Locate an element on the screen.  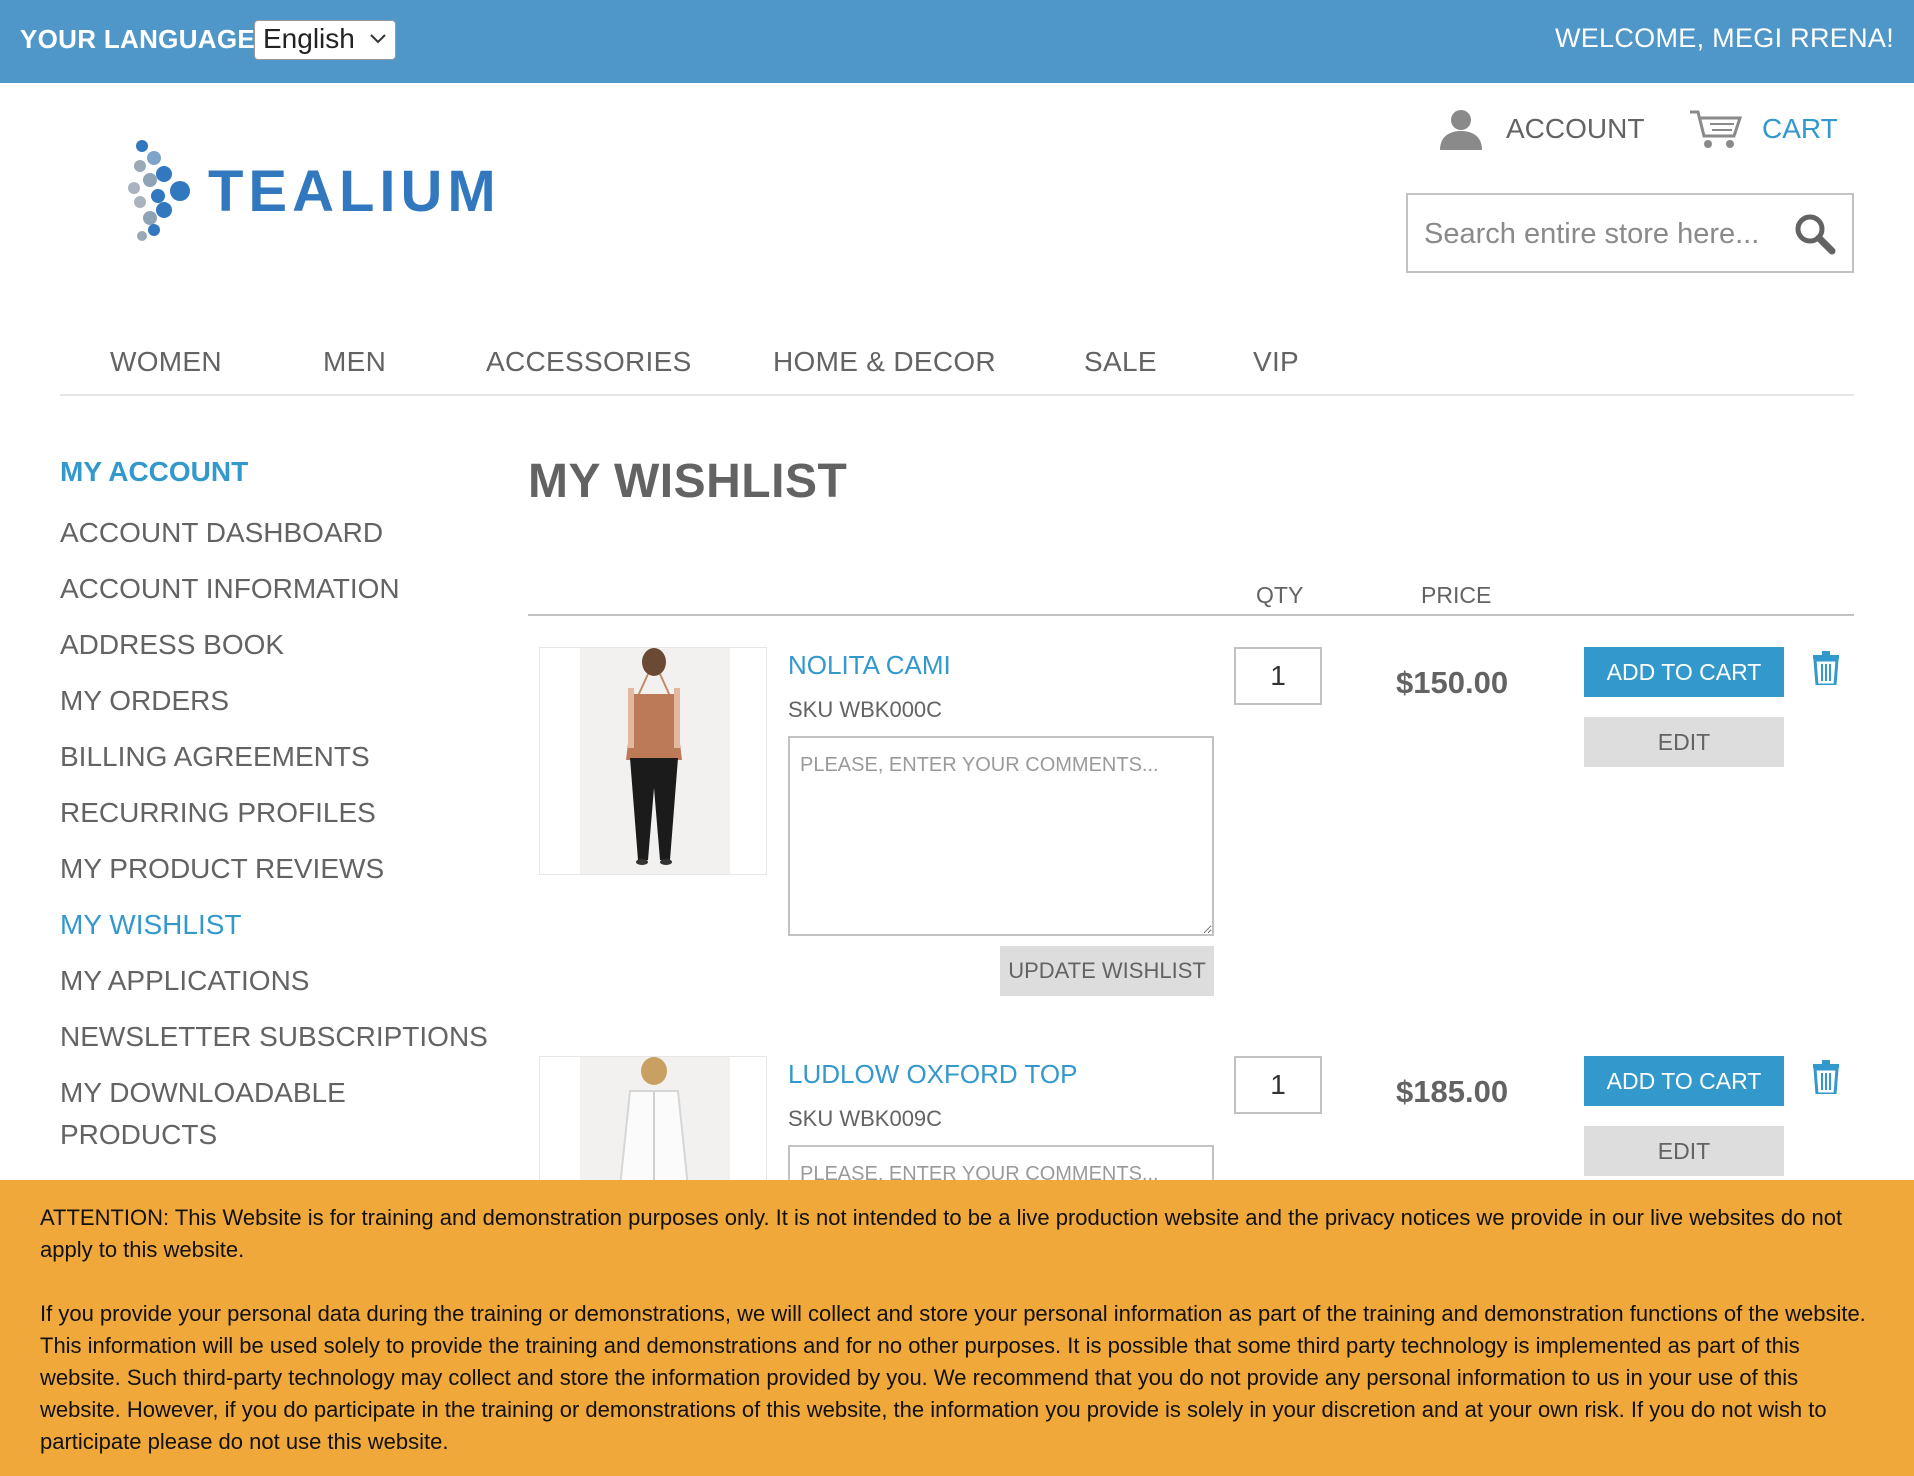
sidebar-item-my-applications: MY APPLICATIONS is located at coordinates (275, 981).